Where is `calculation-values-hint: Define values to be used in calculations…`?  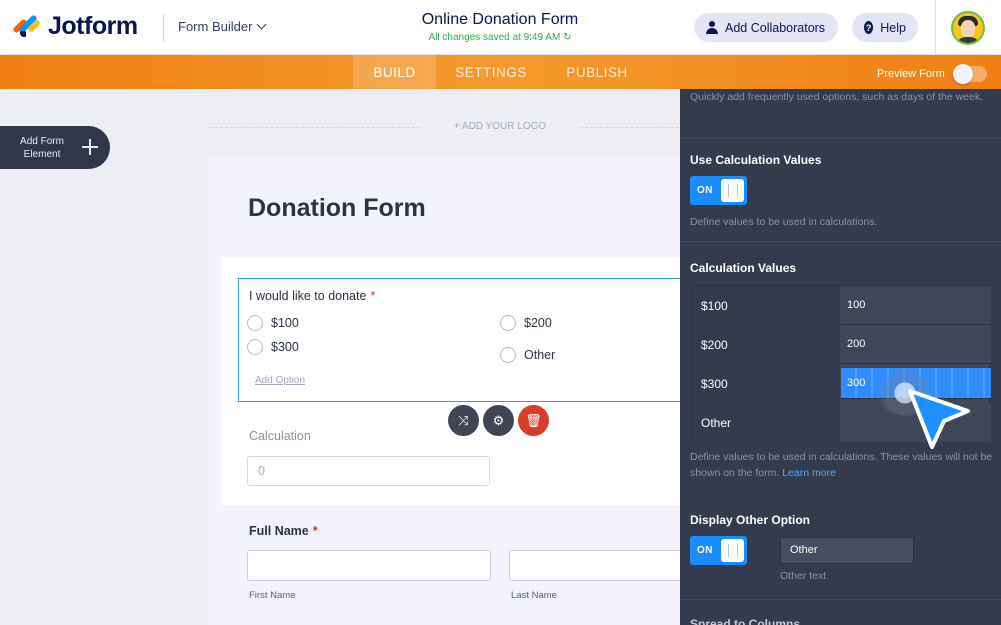
calculation-values-hint: Define values to be used in calculations… is located at coordinates (841, 465).